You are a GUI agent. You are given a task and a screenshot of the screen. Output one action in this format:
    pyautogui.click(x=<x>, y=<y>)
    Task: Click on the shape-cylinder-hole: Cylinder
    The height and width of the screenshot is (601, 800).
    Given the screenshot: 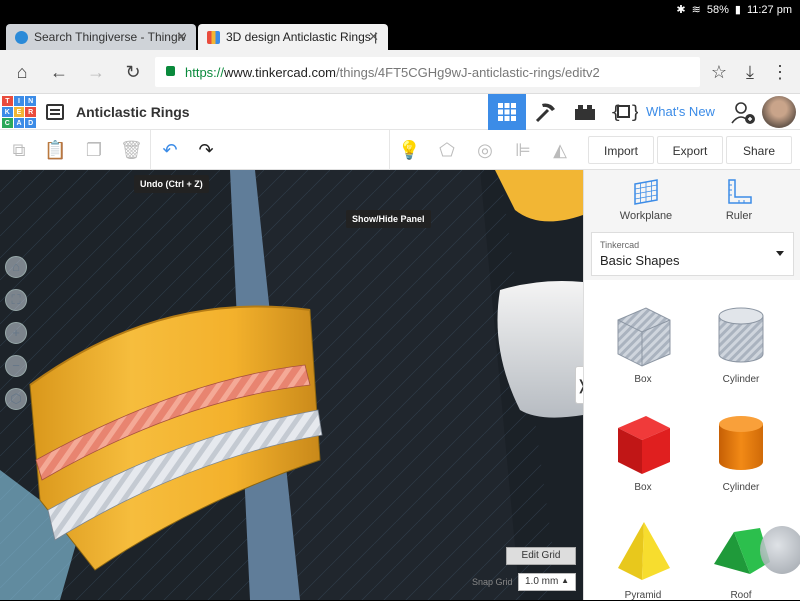 What is the action you would take?
    pyautogui.click(x=741, y=343)
    